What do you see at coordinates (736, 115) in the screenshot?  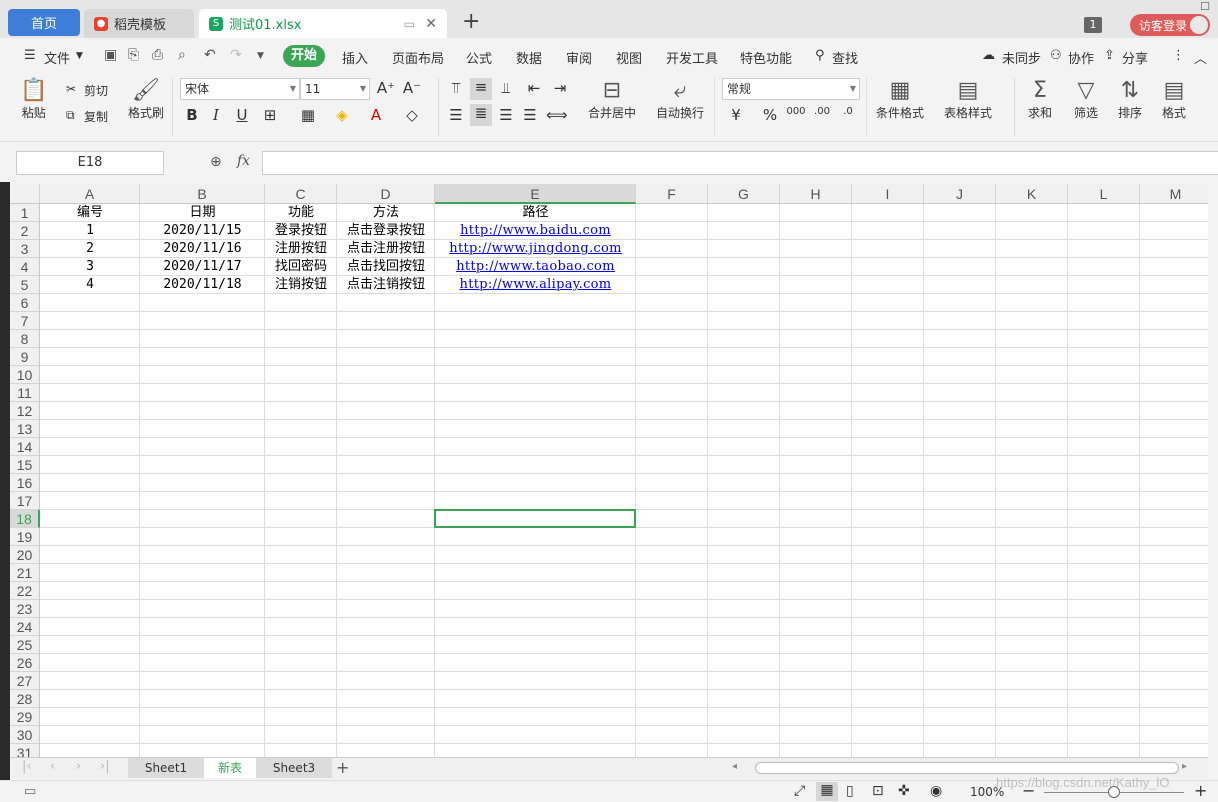 I see `currency-icon: ¥` at bounding box center [736, 115].